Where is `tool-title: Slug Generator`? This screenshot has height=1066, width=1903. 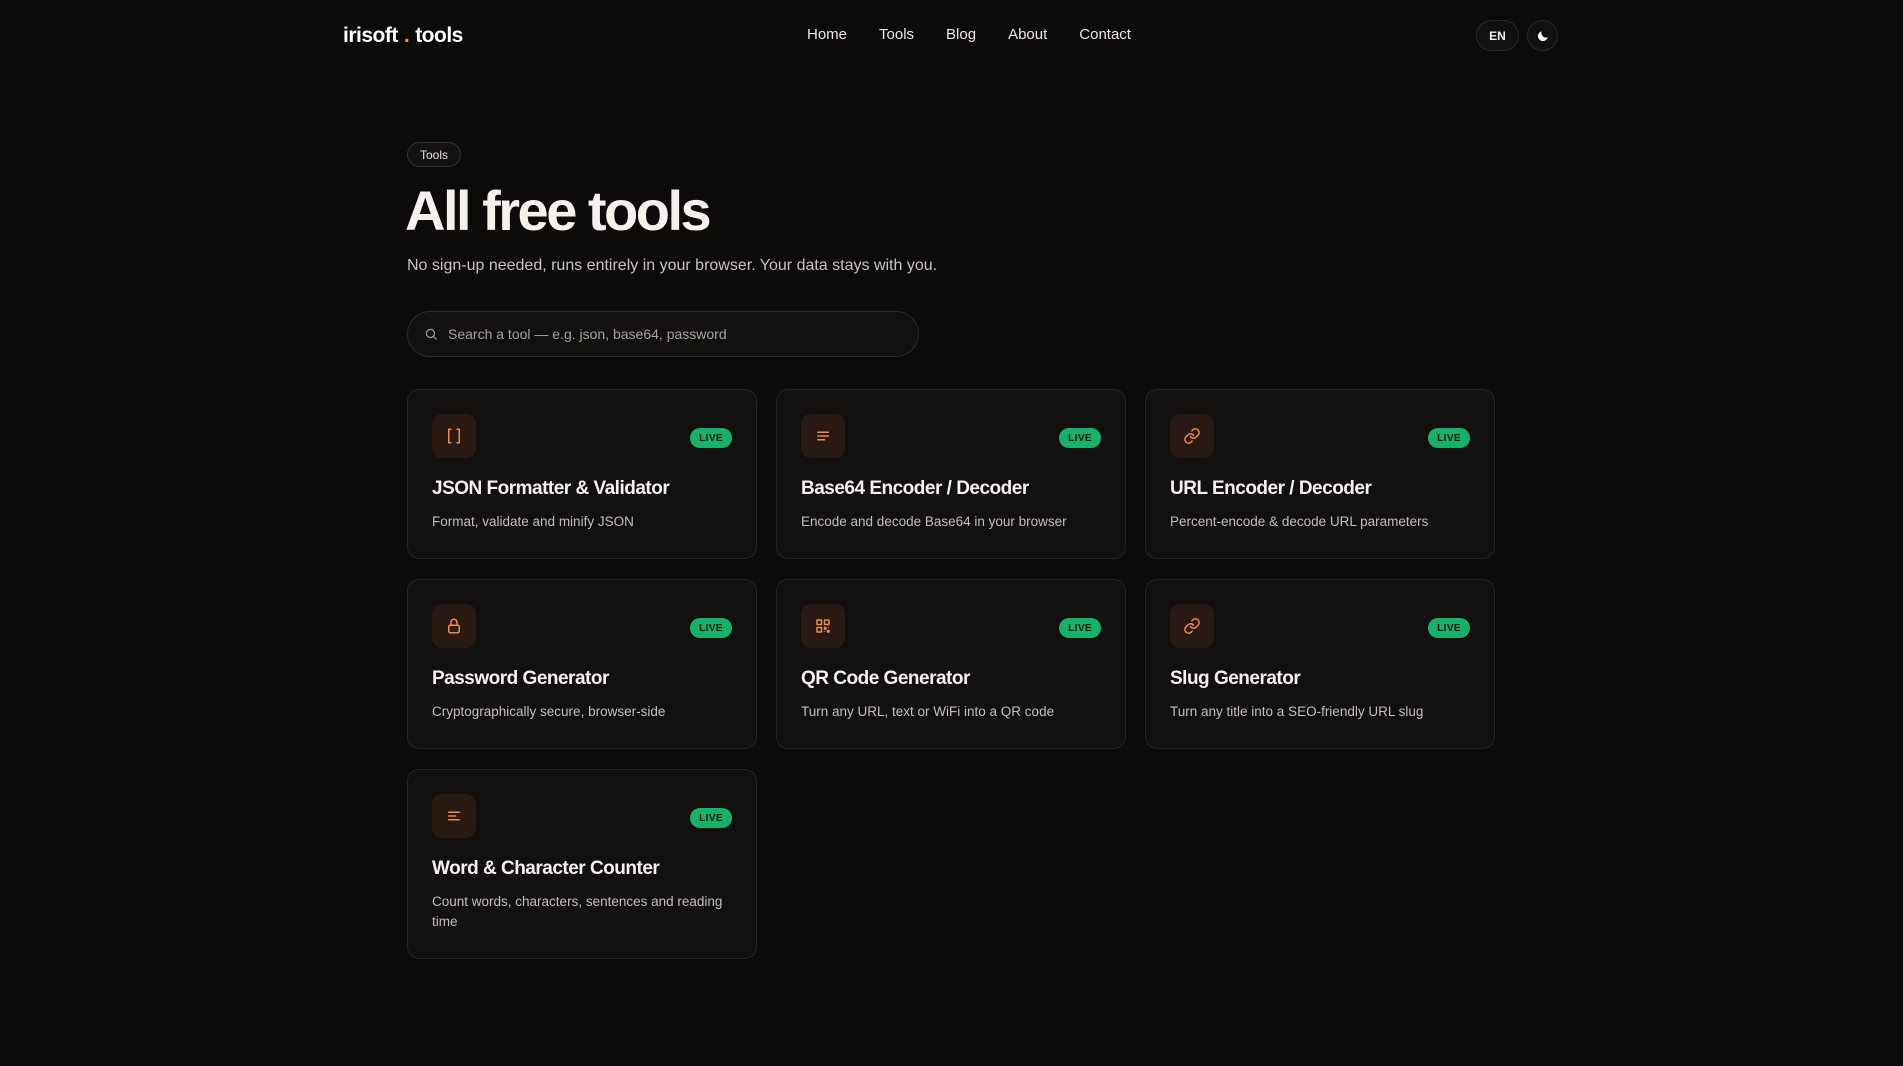 tool-title: Slug Generator is located at coordinates (1235, 678).